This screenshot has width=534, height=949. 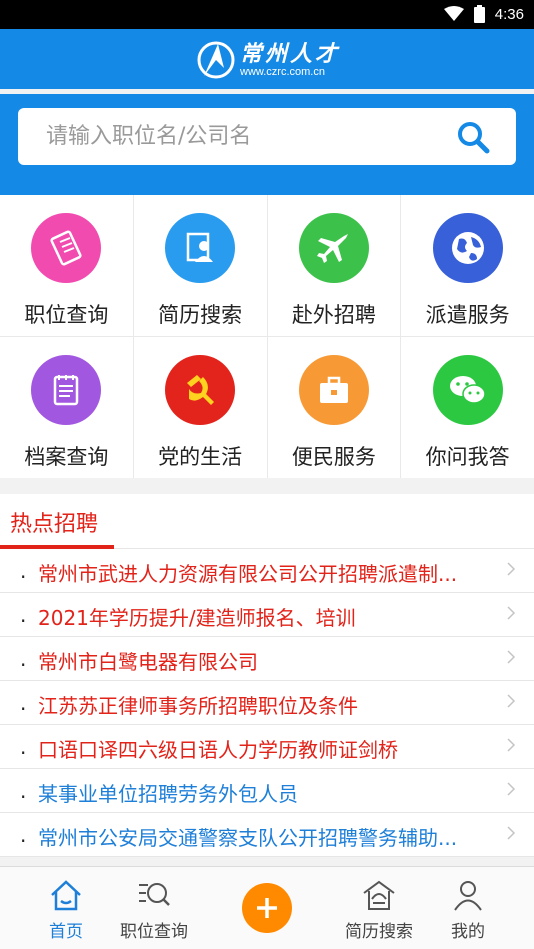 I want to click on search-box, so click(x=267, y=136).